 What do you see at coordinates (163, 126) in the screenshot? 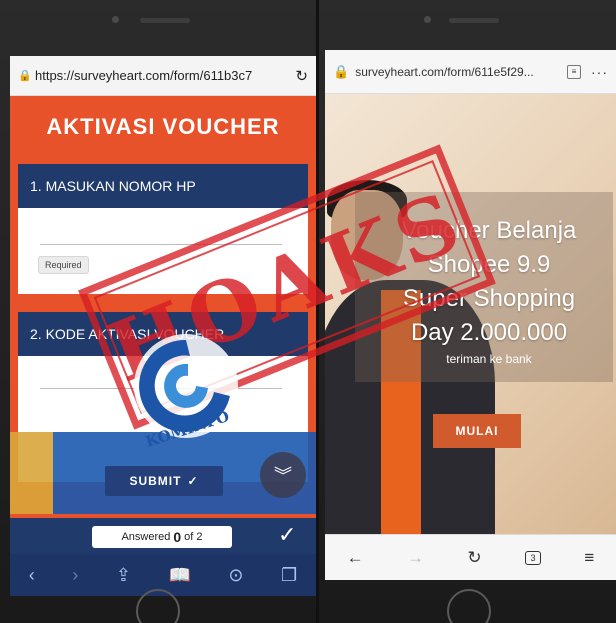
I see `form-title: AKTIVASI VOUCHER` at bounding box center [163, 126].